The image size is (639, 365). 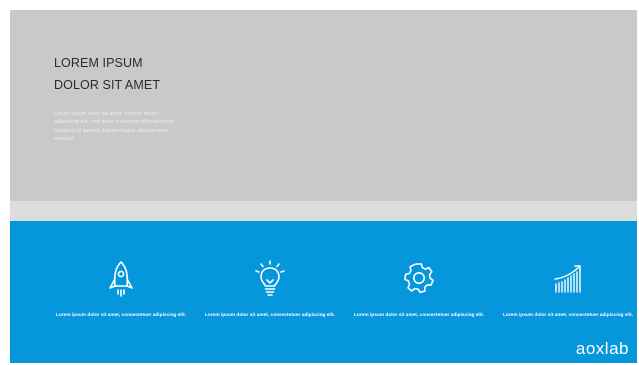 What do you see at coordinates (107, 74) in the screenshot?
I see `hero-title: LOREM IPSUM DOLOR SIT AMET` at bounding box center [107, 74].